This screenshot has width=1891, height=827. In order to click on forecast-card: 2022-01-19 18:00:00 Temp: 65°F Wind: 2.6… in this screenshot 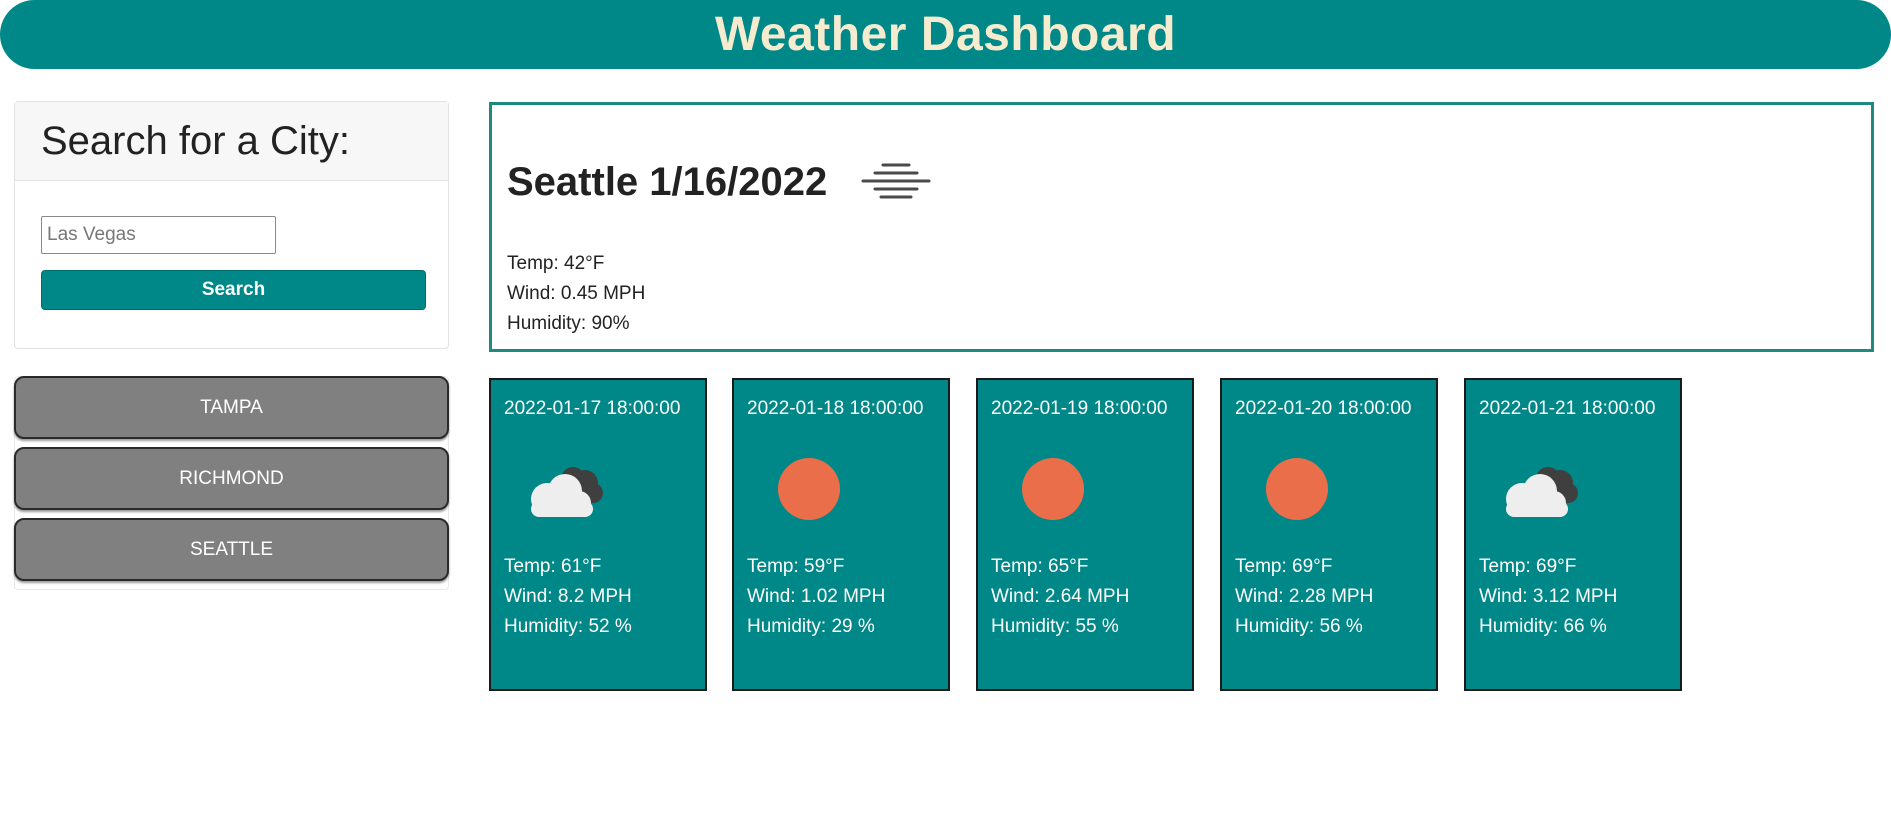, I will do `click(1085, 534)`.